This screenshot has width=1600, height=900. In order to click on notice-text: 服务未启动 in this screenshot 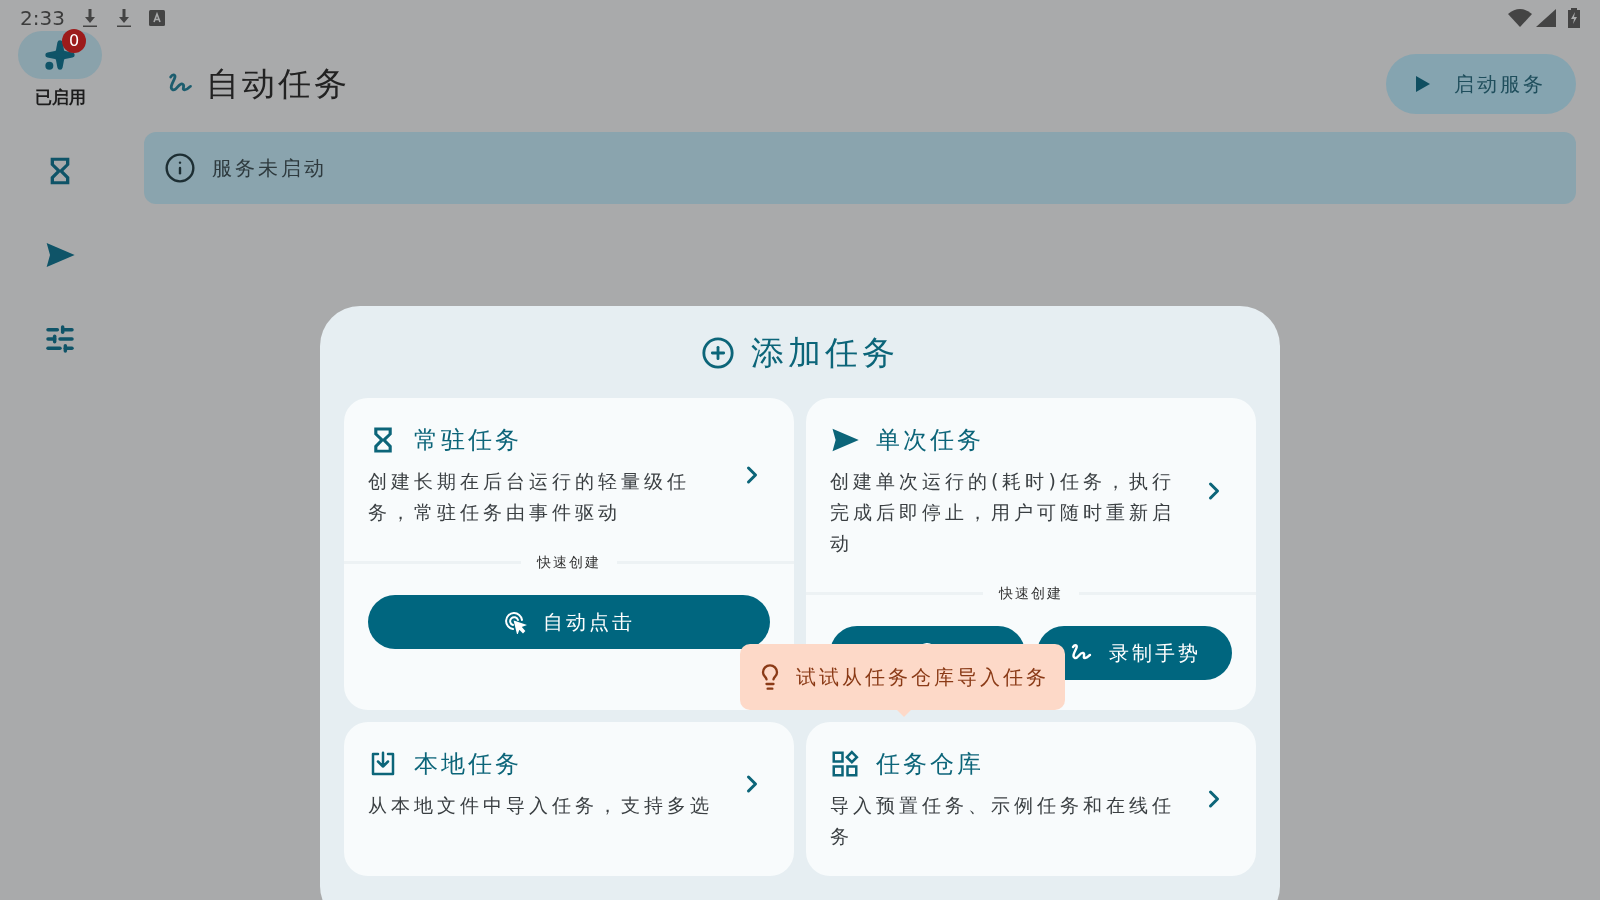, I will do `click(269, 168)`.